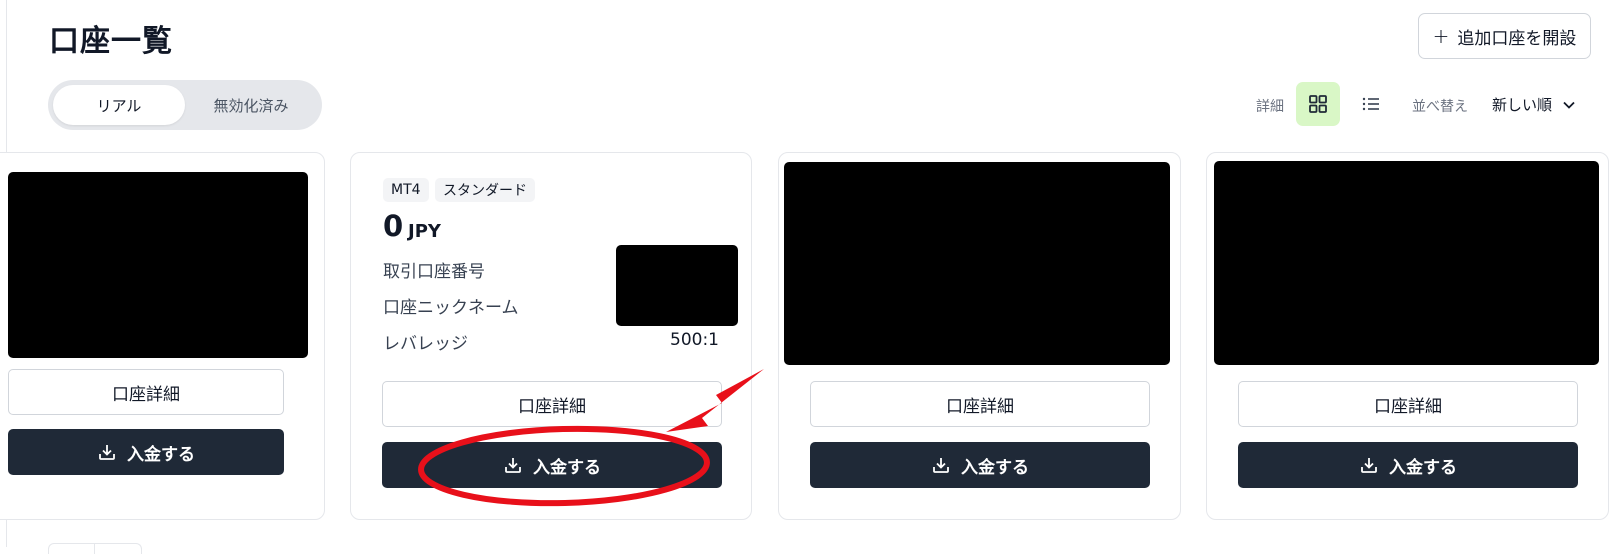  I want to click on highlight-circle, so click(564, 466).